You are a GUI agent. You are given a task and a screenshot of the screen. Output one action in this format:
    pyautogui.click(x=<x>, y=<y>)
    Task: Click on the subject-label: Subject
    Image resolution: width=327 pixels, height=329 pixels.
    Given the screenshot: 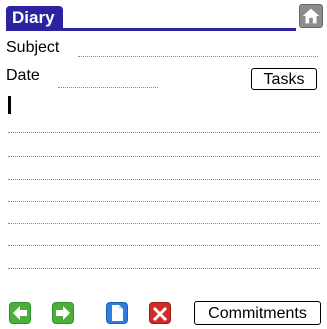 What is the action you would take?
    pyautogui.click(x=33, y=47)
    